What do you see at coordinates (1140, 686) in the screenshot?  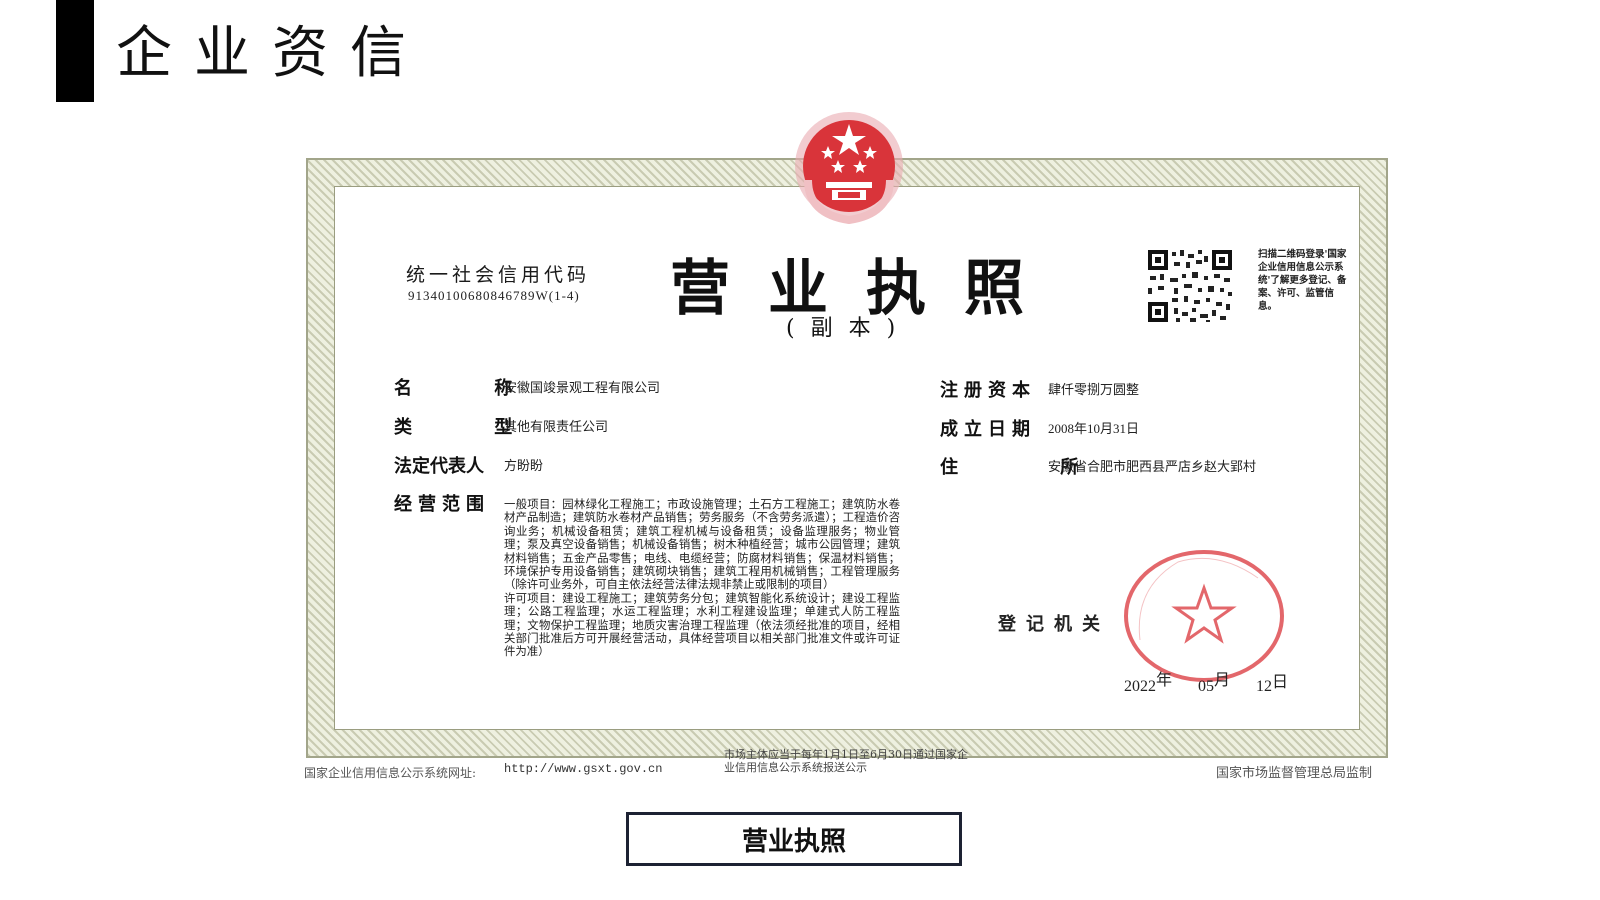 I see `issue-date-year: 2022` at bounding box center [1140, 686].